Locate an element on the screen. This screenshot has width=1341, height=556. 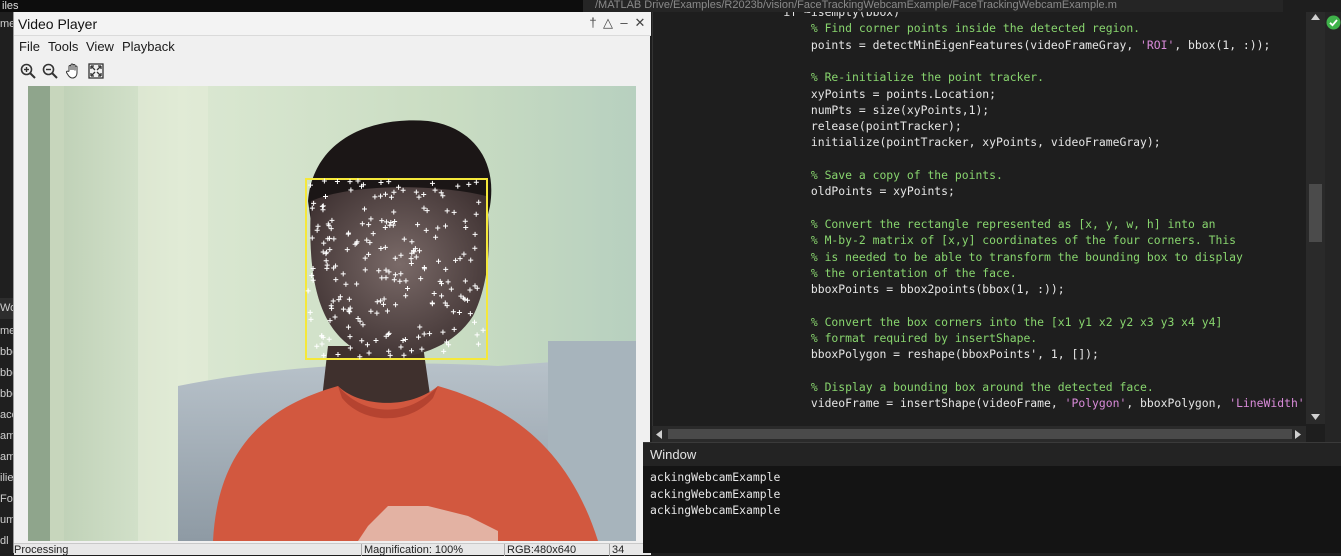
scroll-right-icon is located at coordinates (1298, 434).